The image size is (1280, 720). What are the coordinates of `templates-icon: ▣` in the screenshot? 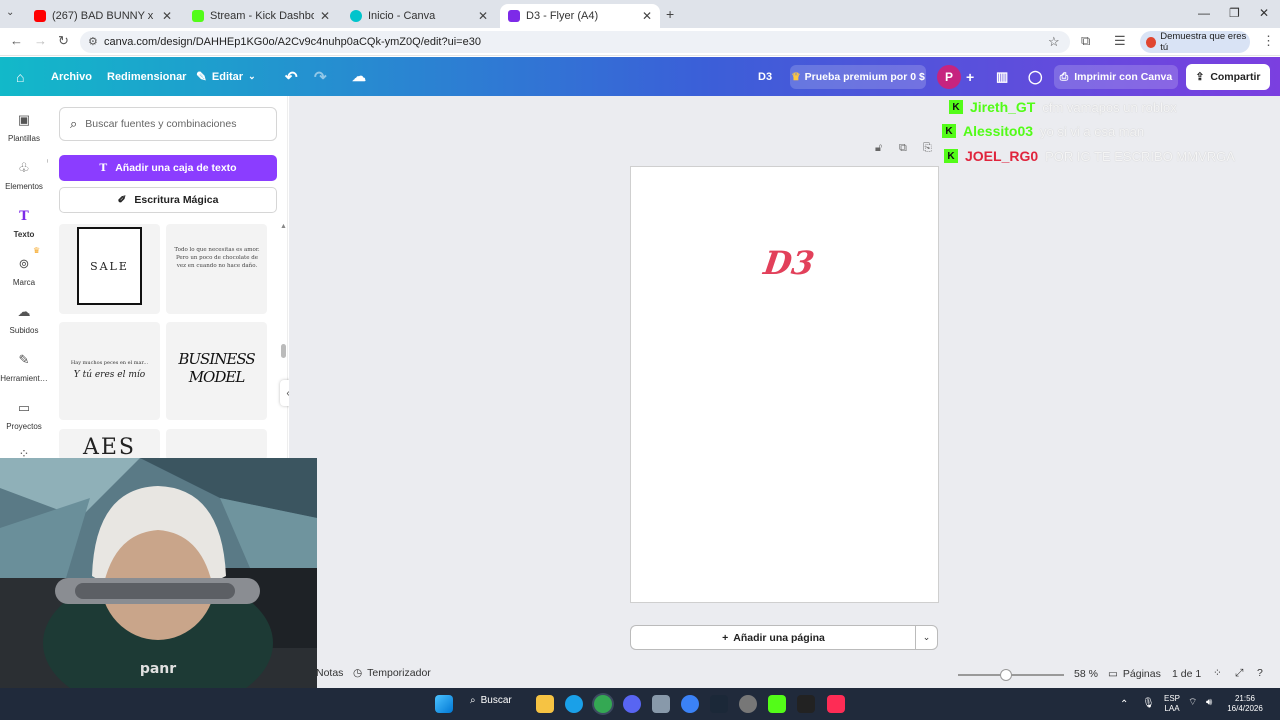 It's located at (24, 119).